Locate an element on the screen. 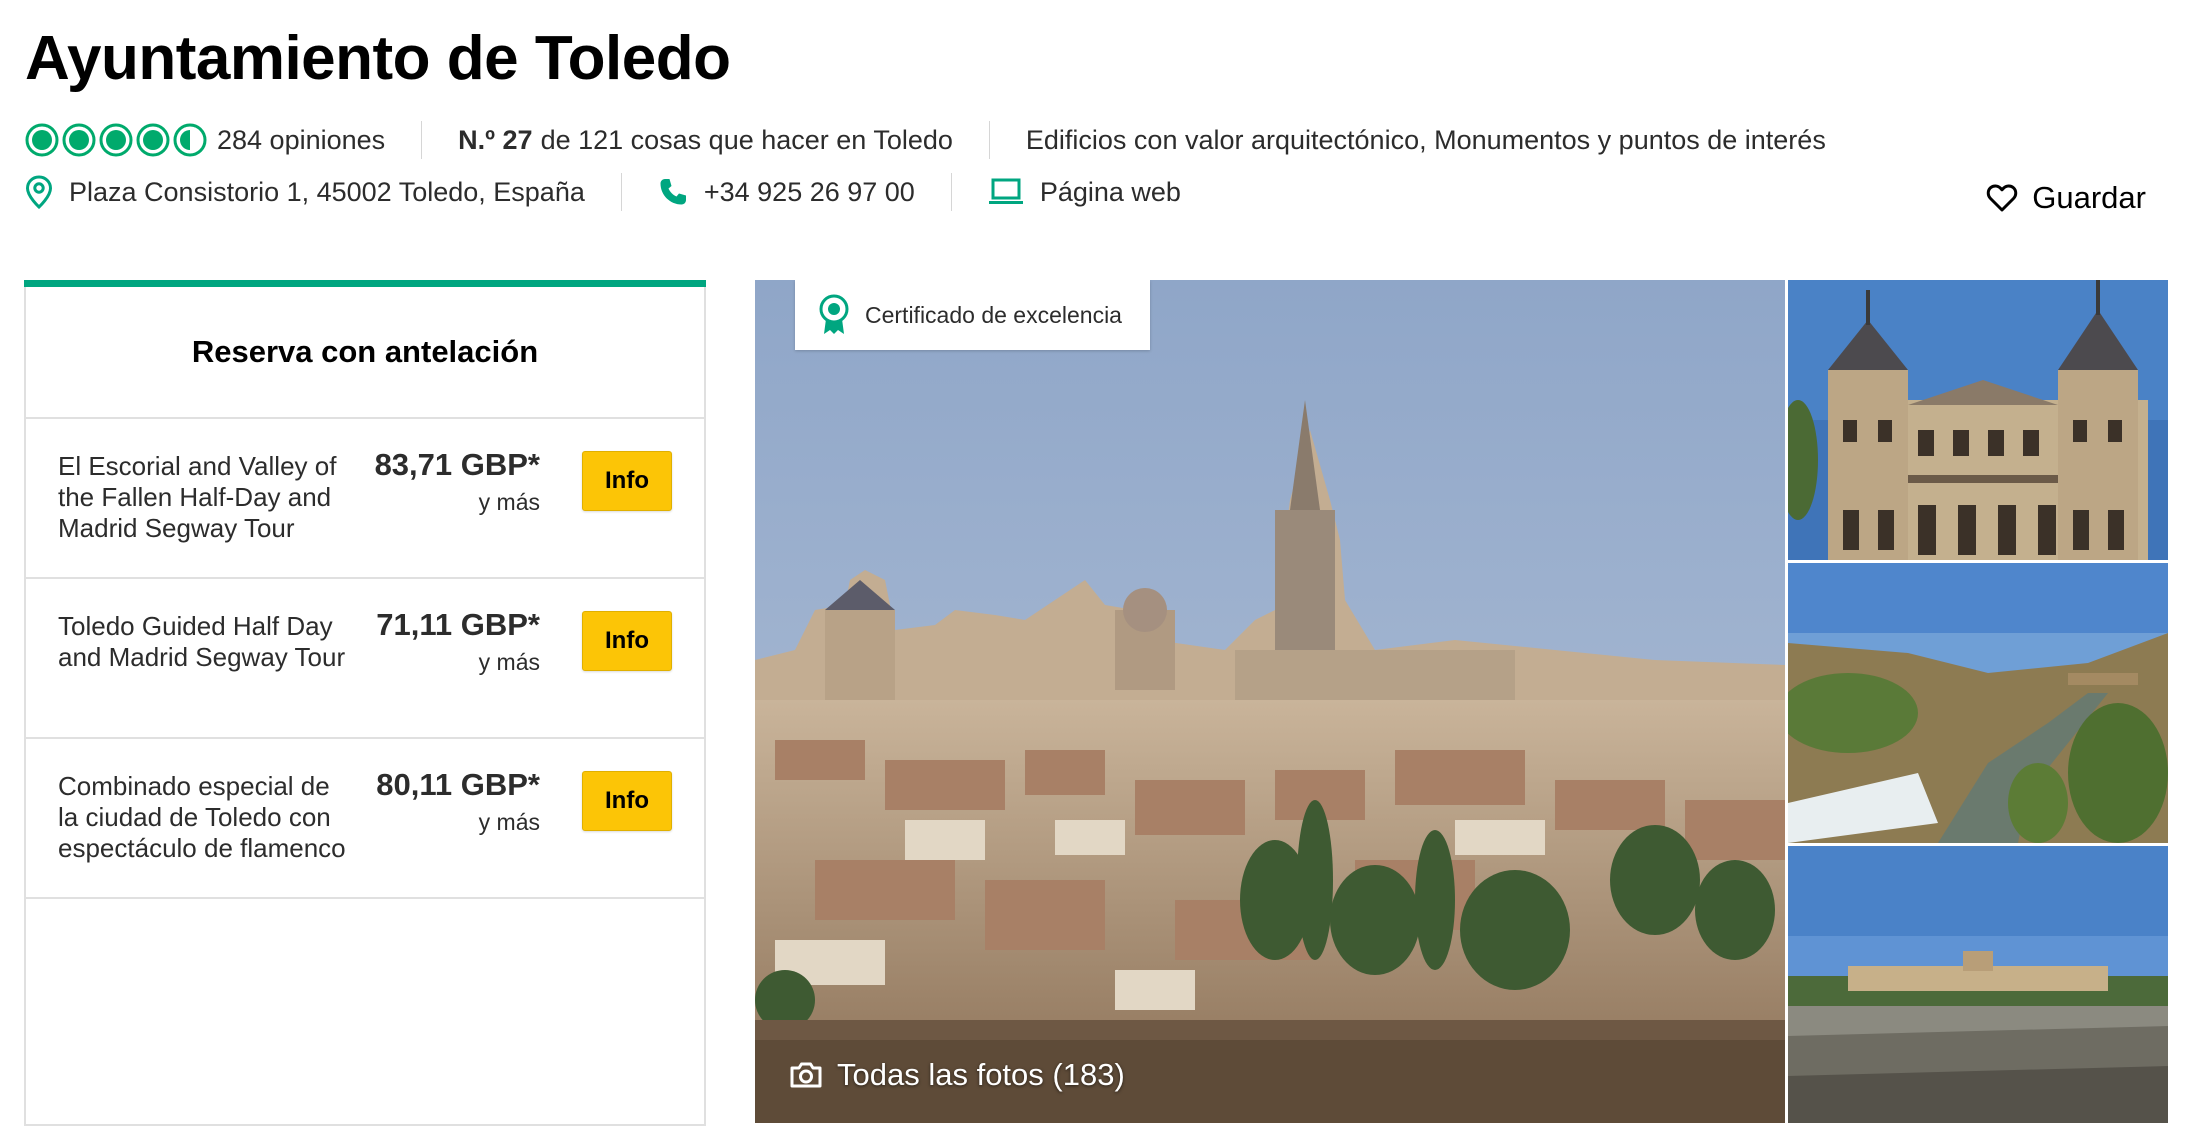  all-photos-button: Todas las fotos (183) is located at coordinates (957, 1075).